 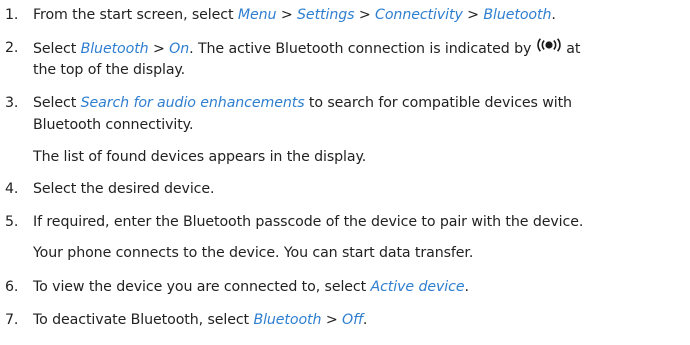 What do you see at coordinates (12, 222) in the screenshot?
I see `step-number: 5.` at bounding box center [12, 222].